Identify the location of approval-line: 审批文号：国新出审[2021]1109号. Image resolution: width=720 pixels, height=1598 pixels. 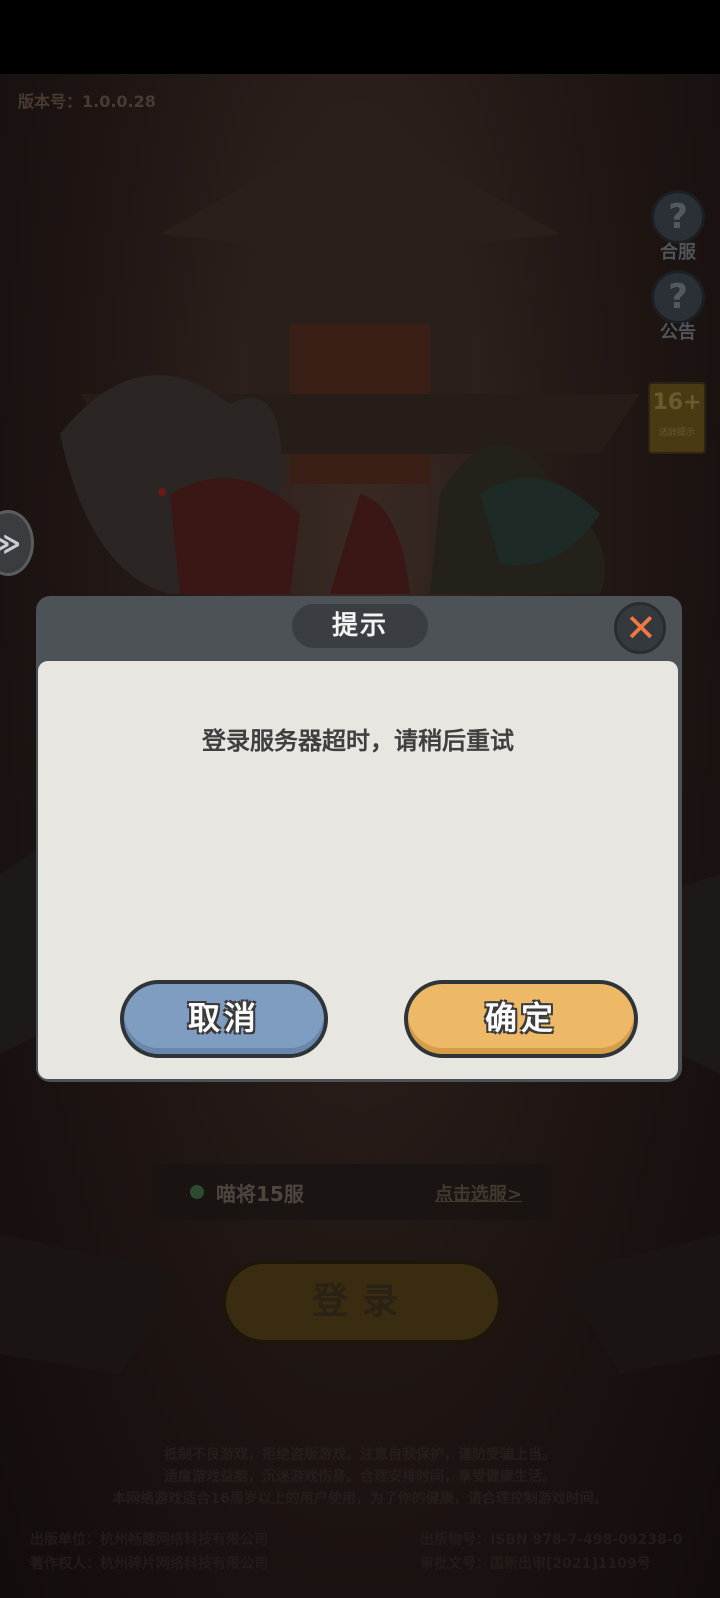
(535, 1564).